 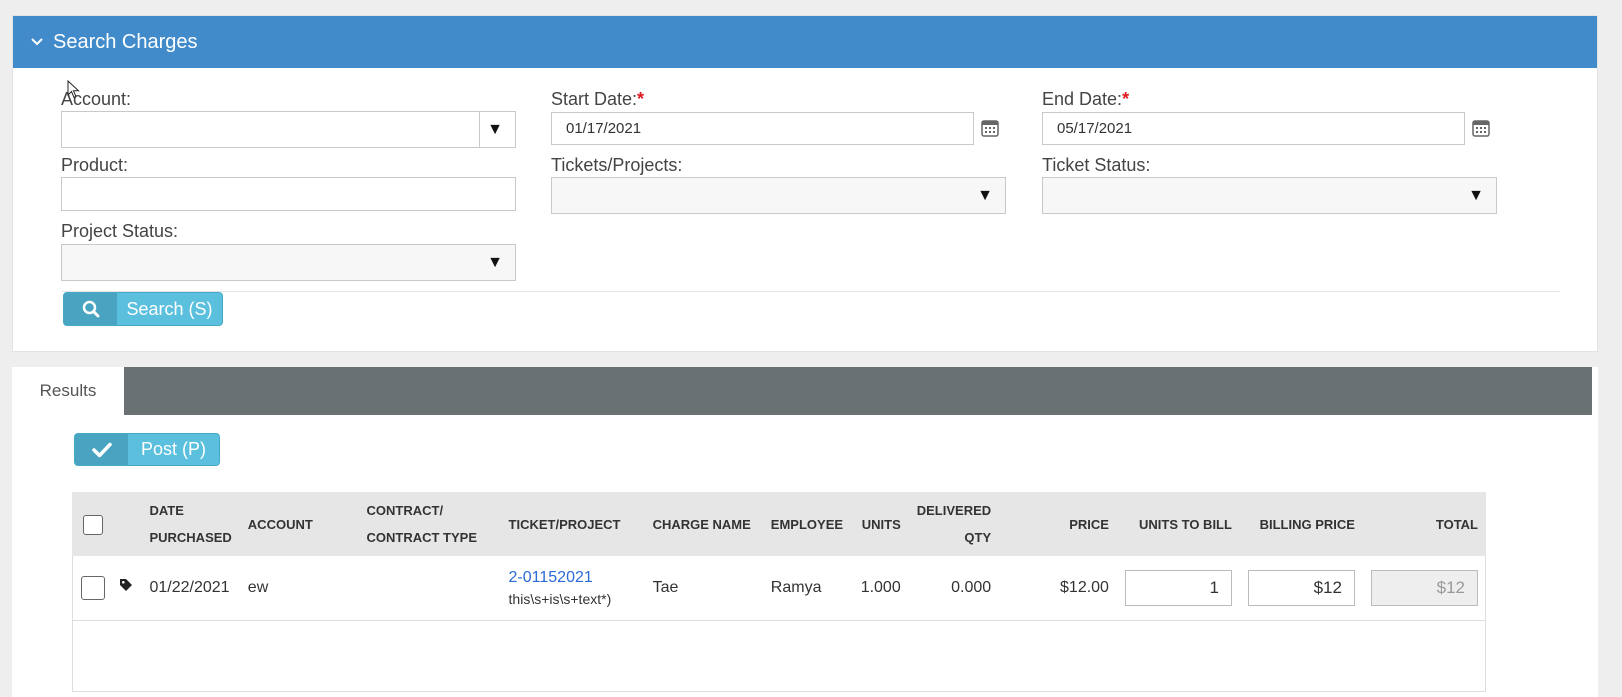 What do you see at coordinates (169, 308) in the screenshot?
I see `search-button-label: Search (S)` at bounding box center [169, 308].